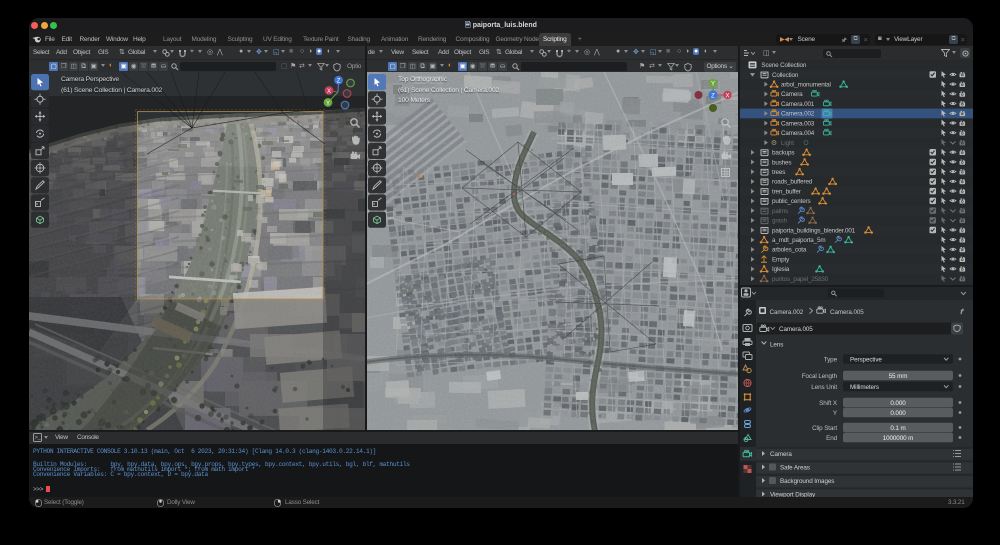  I want to click on svg-text: 0.1 m, so click(897, 428).